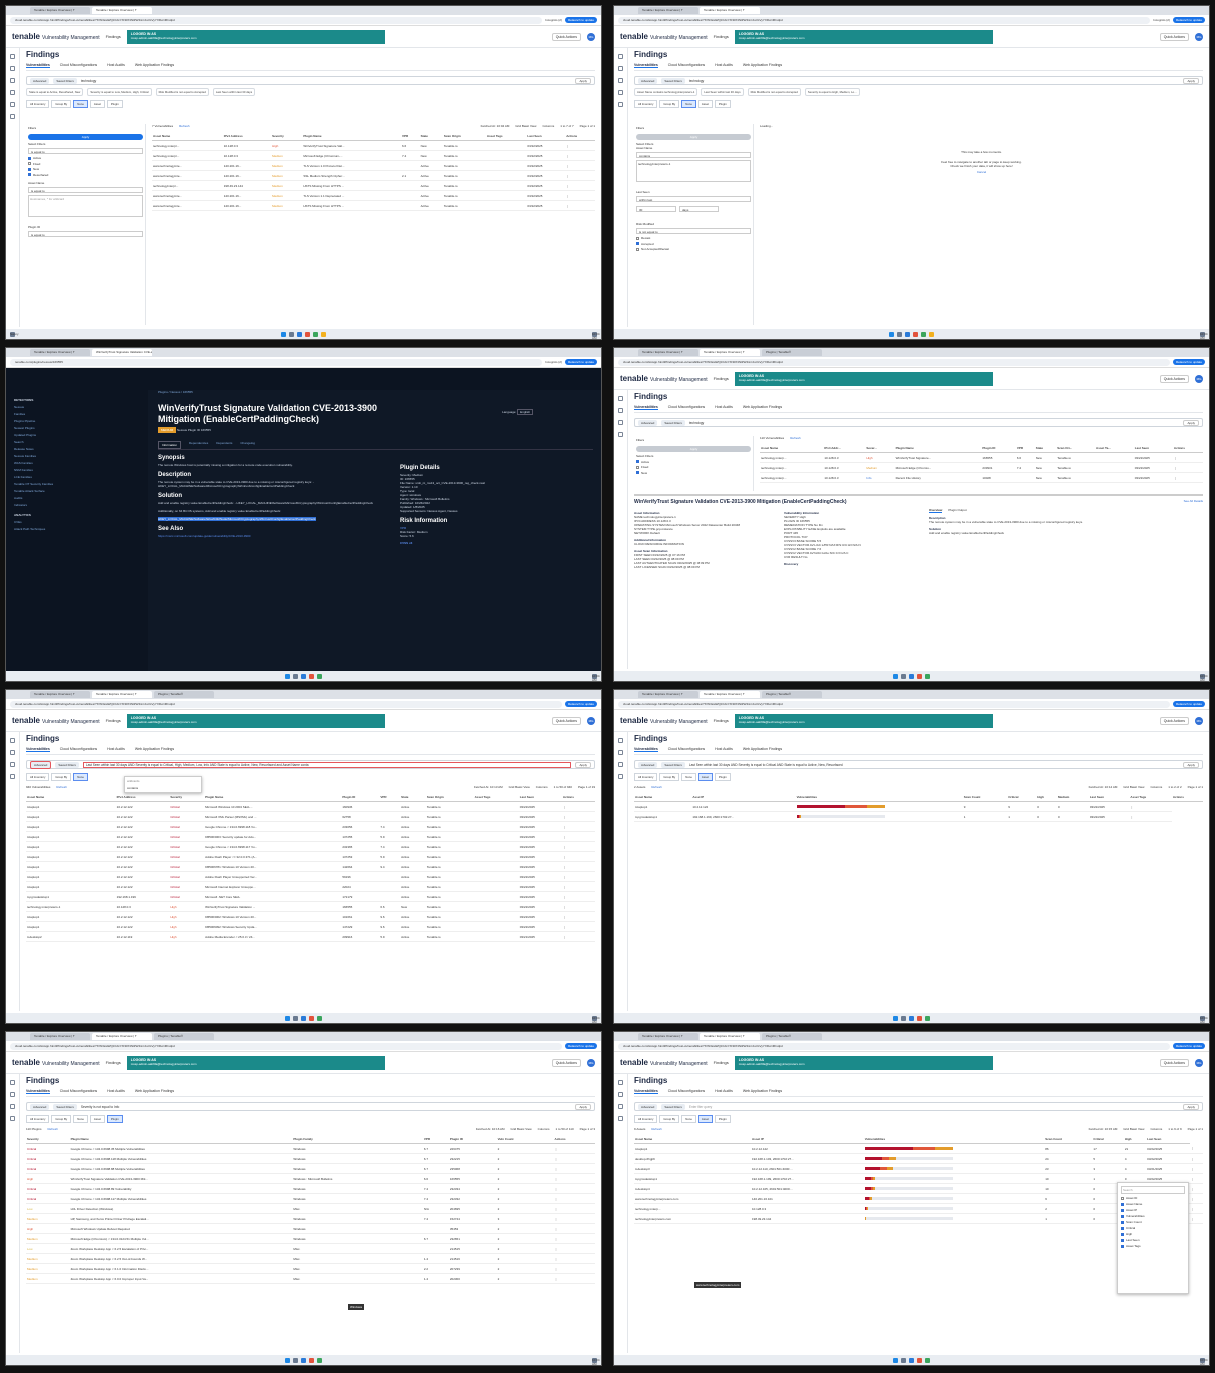  I want to click on last-seen-operator: within last, so click(693, 199).